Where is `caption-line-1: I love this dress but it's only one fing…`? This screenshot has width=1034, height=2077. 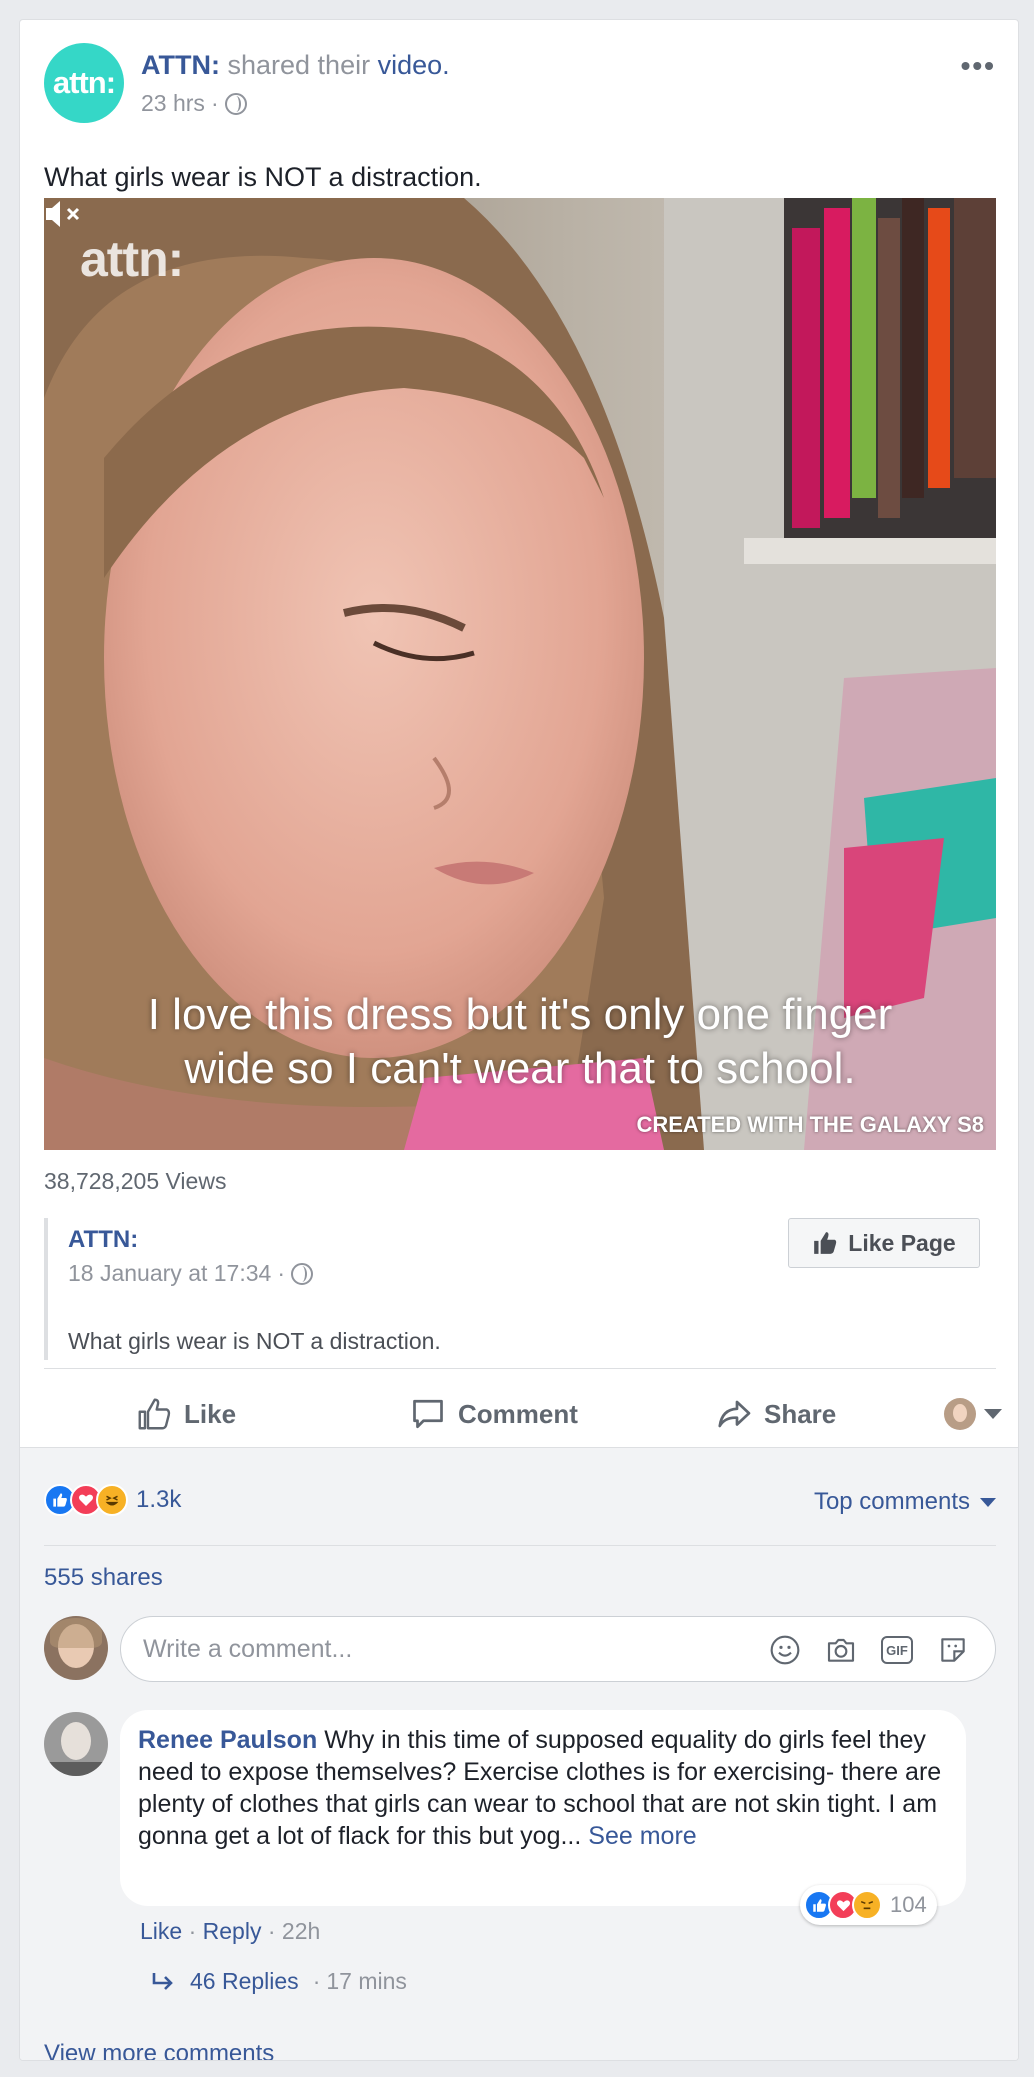
caption-line-1: I love this dress but it's only one fing… is located at coordinates (520, 1014).